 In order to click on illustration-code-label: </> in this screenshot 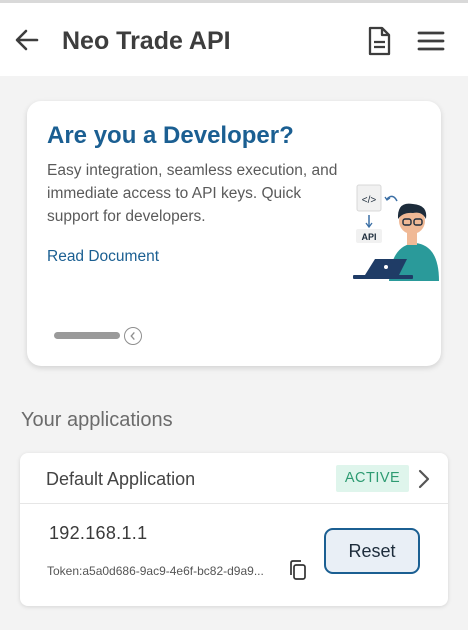, I will do `click(369, 200)`.